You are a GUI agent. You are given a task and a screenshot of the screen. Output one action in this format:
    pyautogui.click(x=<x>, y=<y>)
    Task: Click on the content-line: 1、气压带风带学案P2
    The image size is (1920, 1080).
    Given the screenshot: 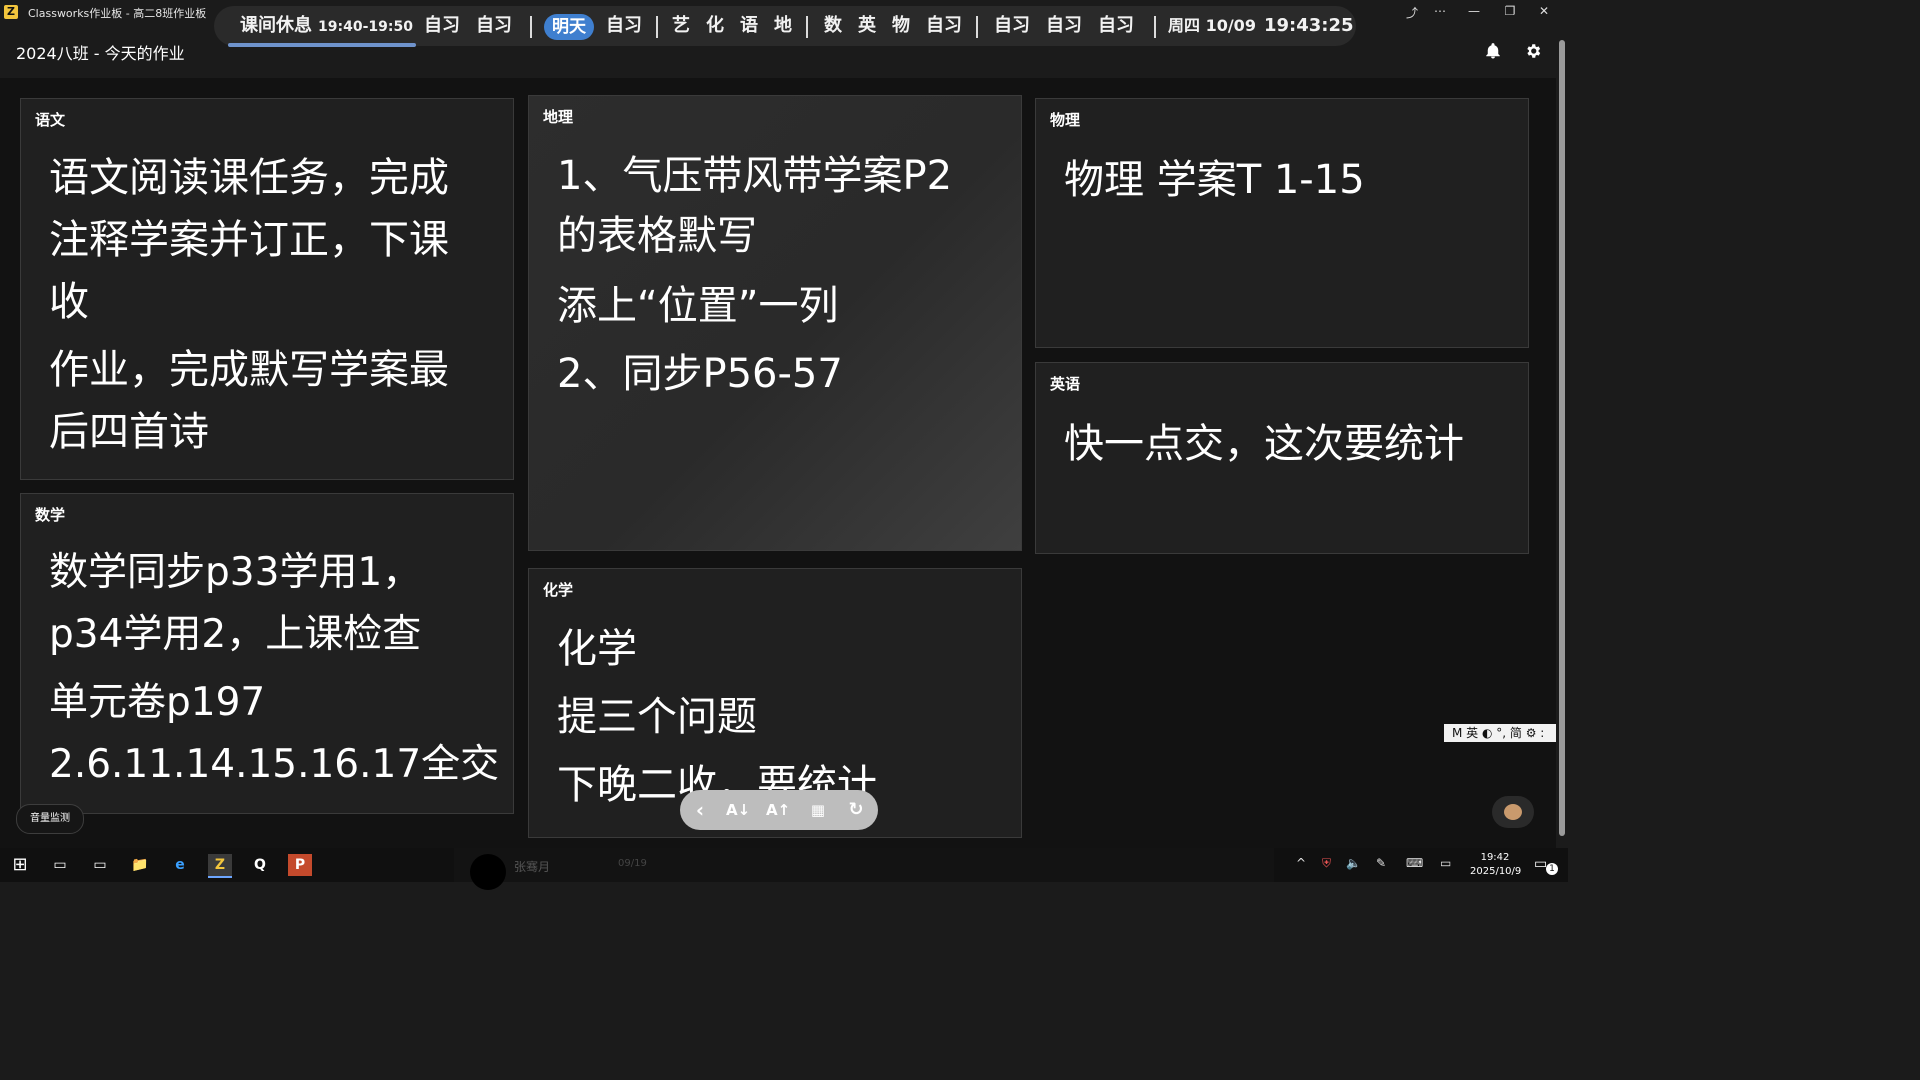 What is the action you would take?
    pyautogui.click(x=755, y=176)
    